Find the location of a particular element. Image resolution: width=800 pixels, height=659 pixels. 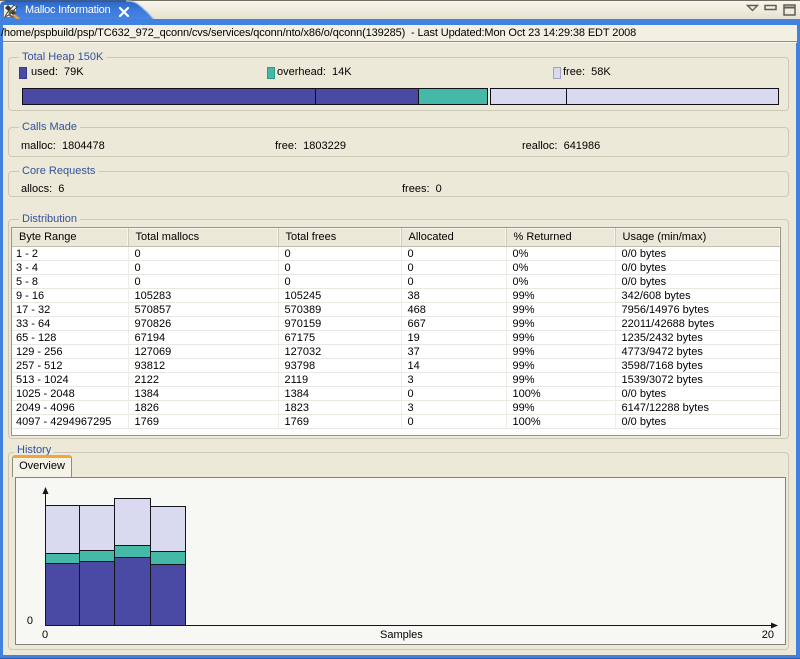

svg-text: Samples is located at coordinates (401, 635).